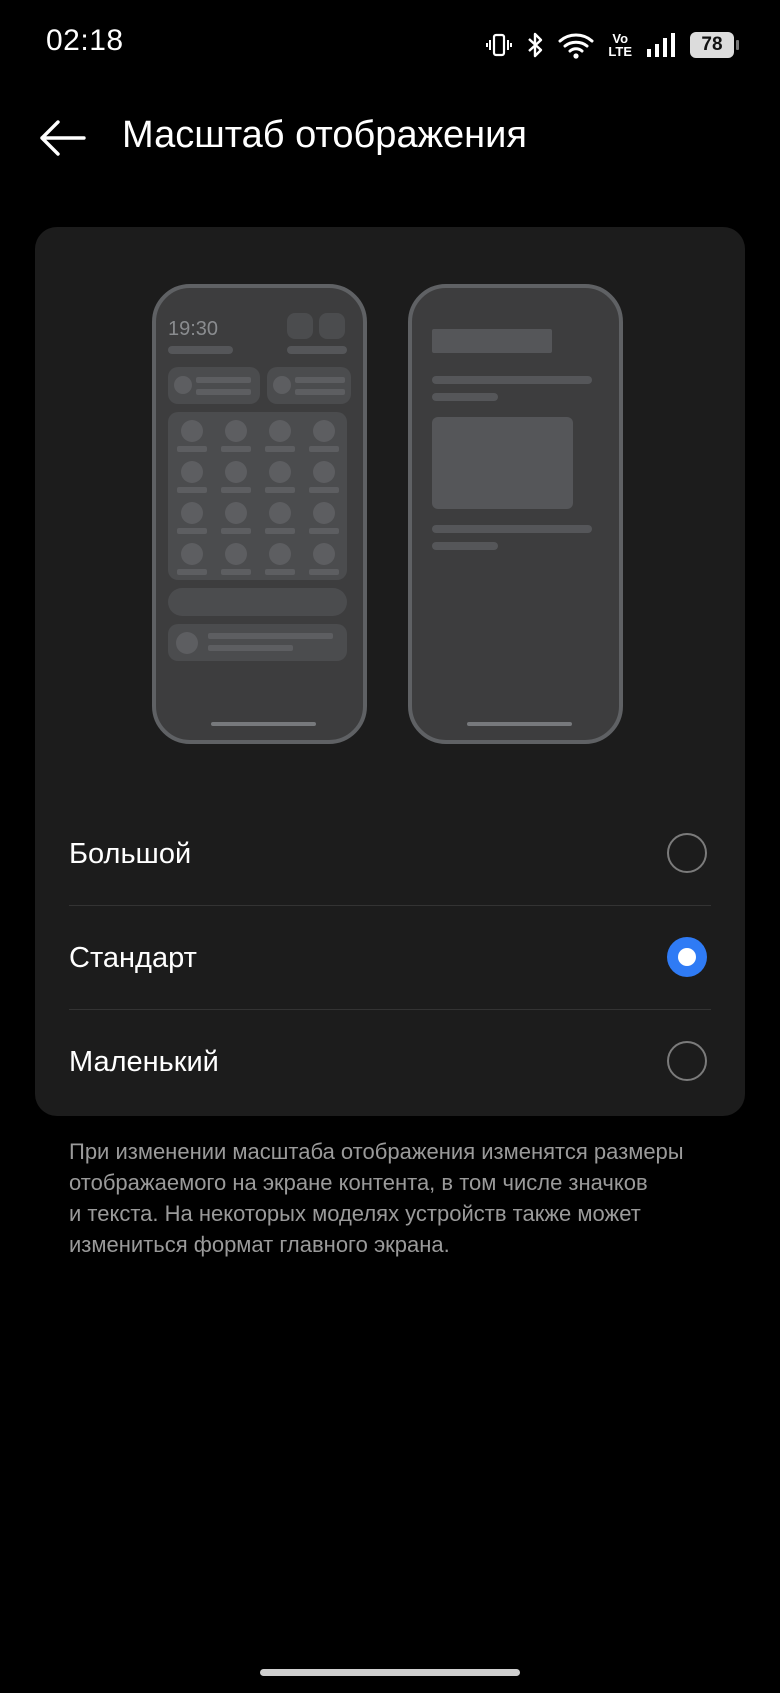 This screenshot has width=780, height=1693. Describe the element at coordinates (257, 602) in the screenshot. I see `preview-search-bar` at that location.